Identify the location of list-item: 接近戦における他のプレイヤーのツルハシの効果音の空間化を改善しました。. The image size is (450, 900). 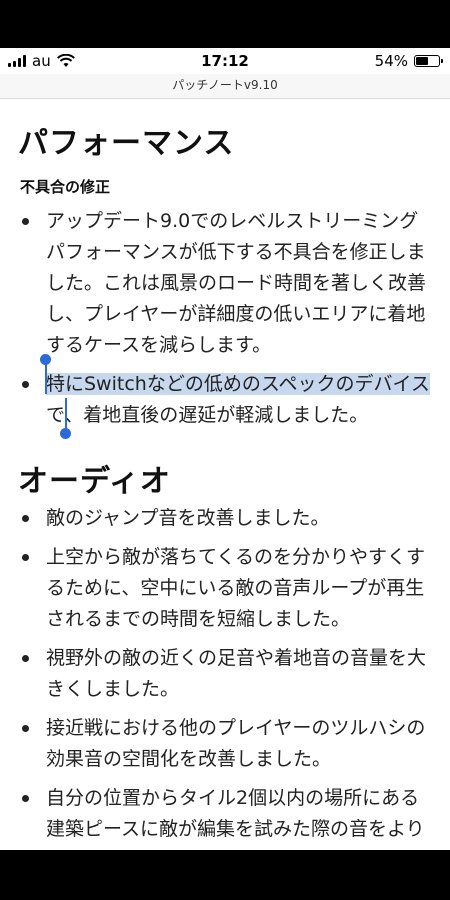
(225, 744).